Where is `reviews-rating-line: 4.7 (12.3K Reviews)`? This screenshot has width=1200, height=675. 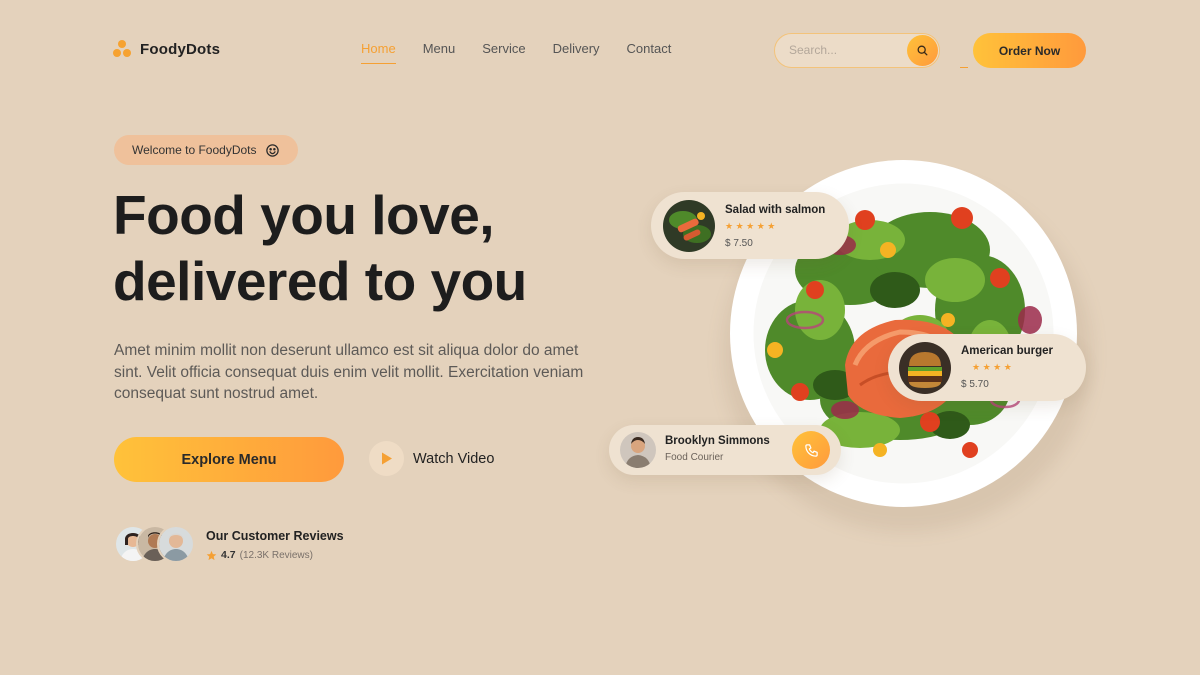
reviews-rating-line: 4.7 (12.3K Reviews) is located at coordinates (275, 555).